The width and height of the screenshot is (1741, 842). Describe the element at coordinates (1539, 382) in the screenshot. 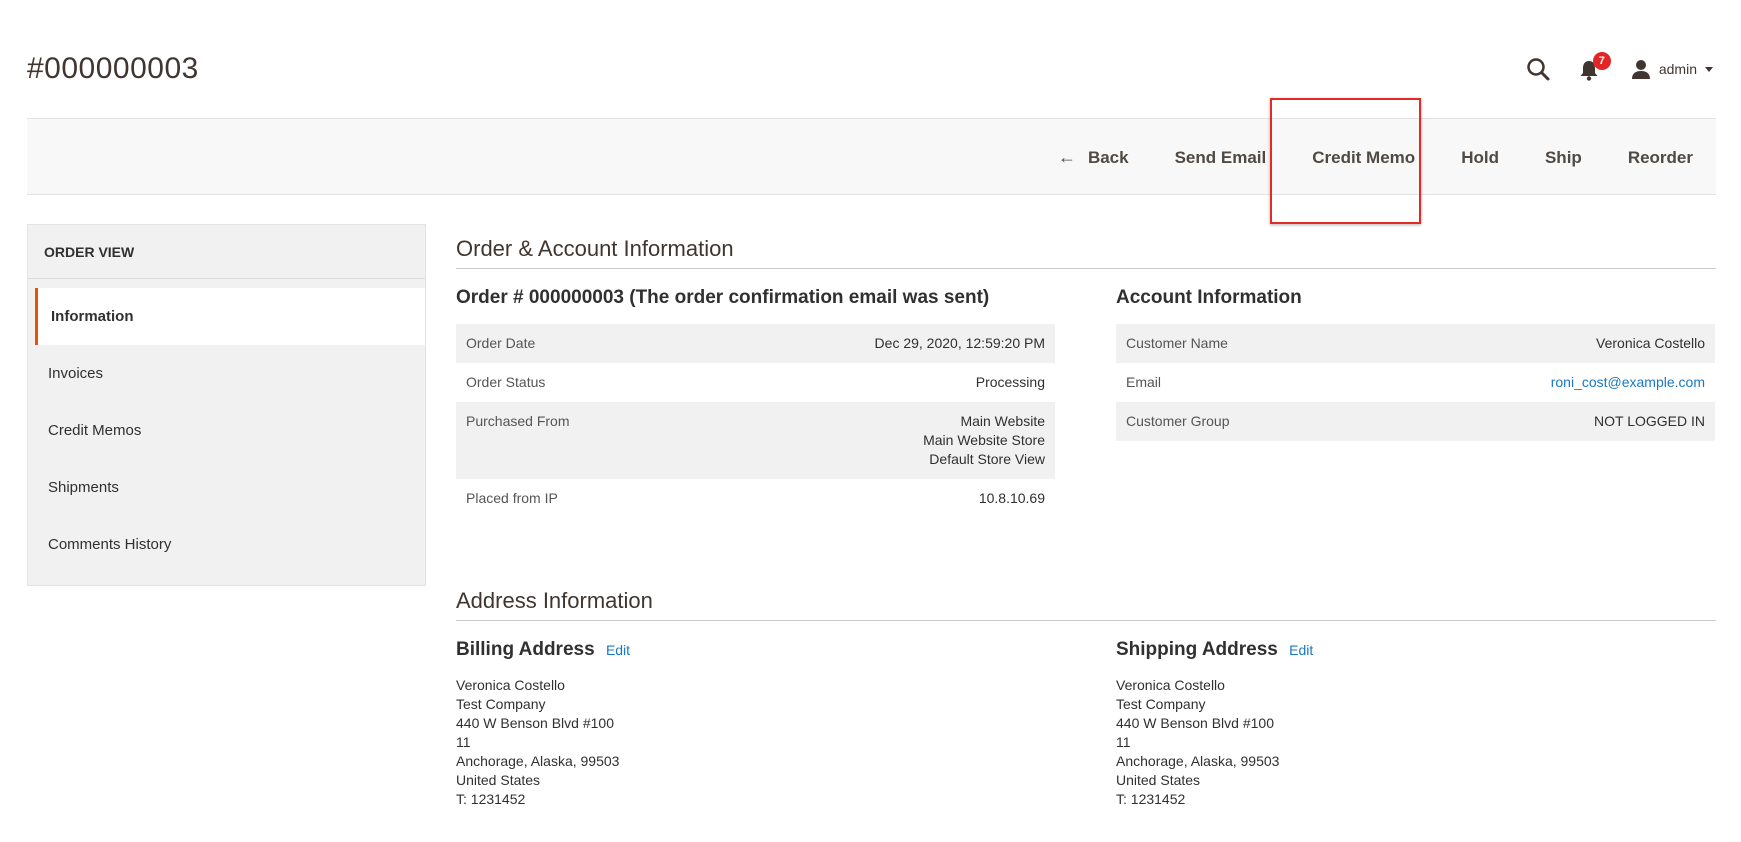

I see `row-value: roni_cost@example.com` at that location.